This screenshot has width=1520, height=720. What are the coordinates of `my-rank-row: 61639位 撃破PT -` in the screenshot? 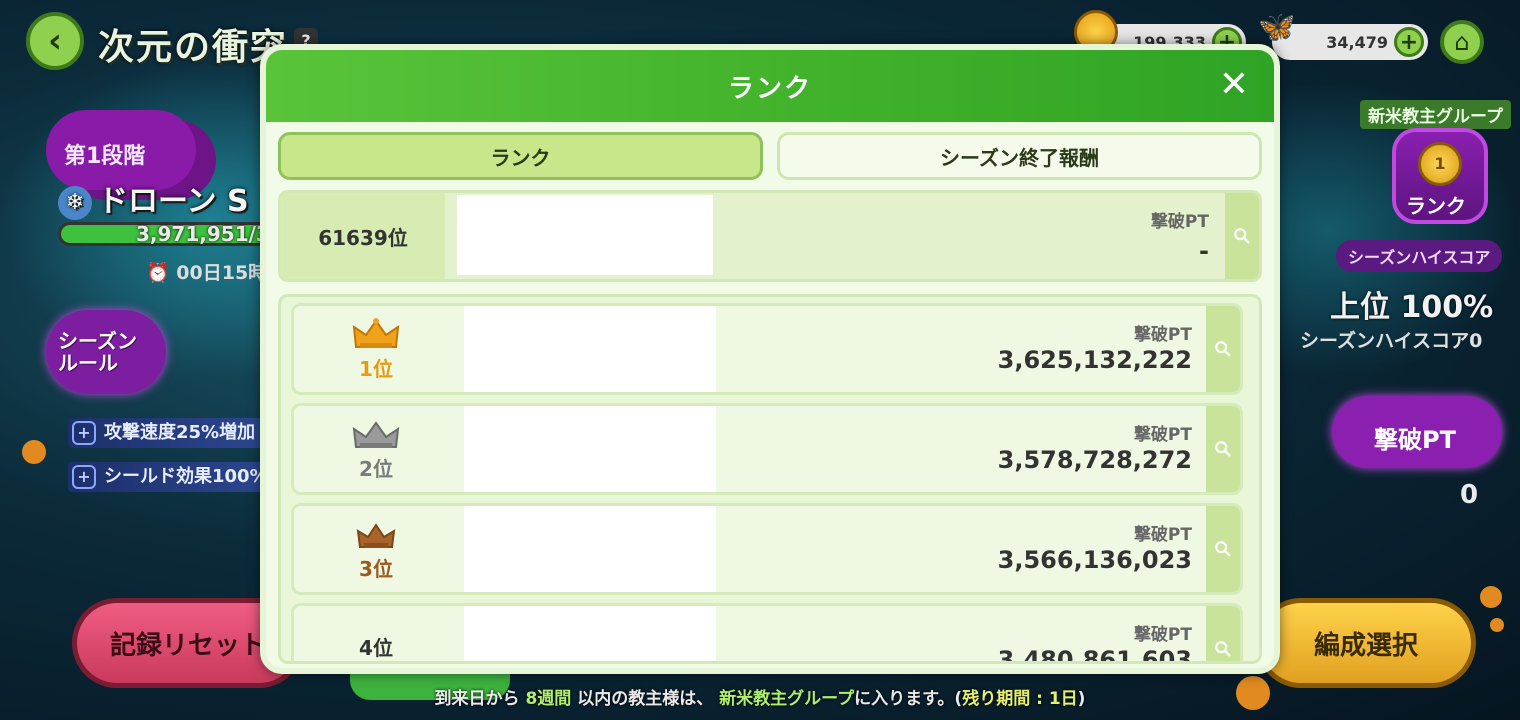 It's located at (770, 236).